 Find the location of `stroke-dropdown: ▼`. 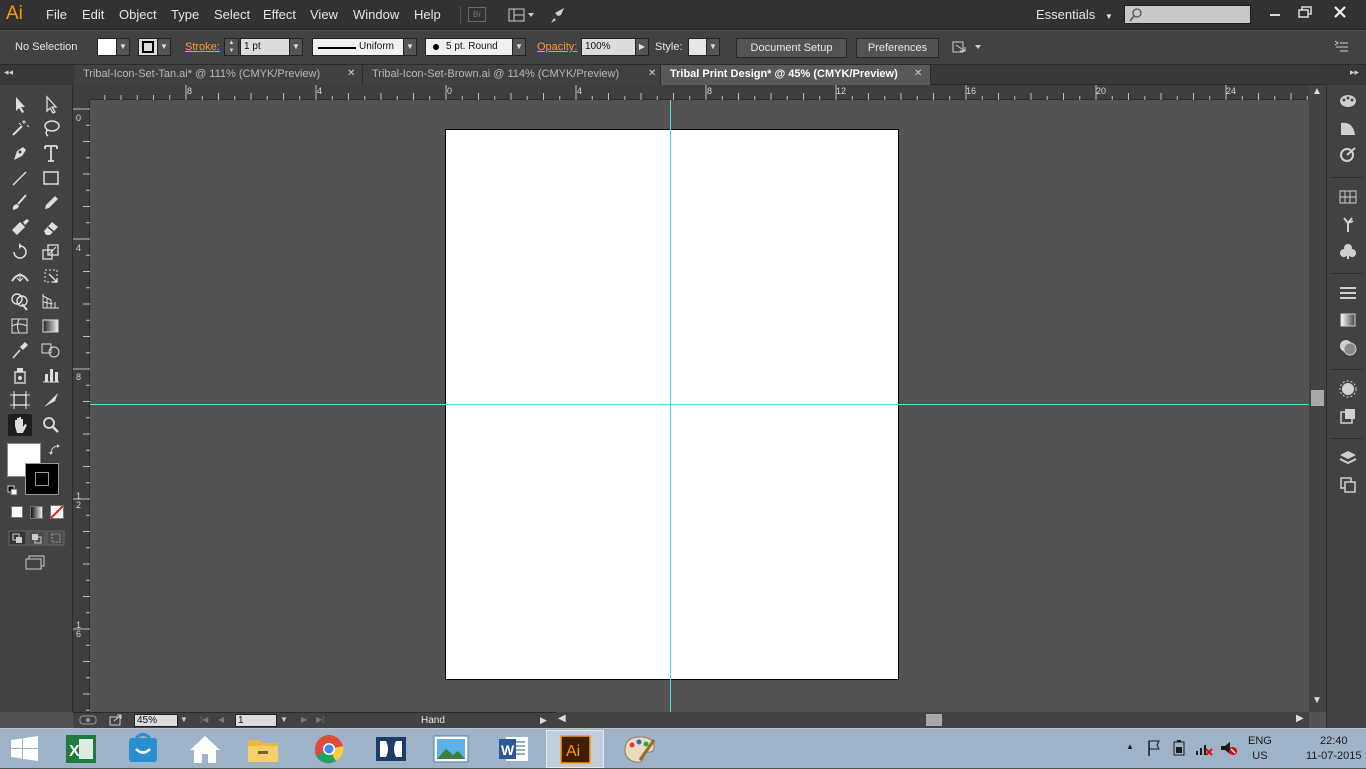

stroke-dropdown: ▼ is located at coordinates (164, 47).